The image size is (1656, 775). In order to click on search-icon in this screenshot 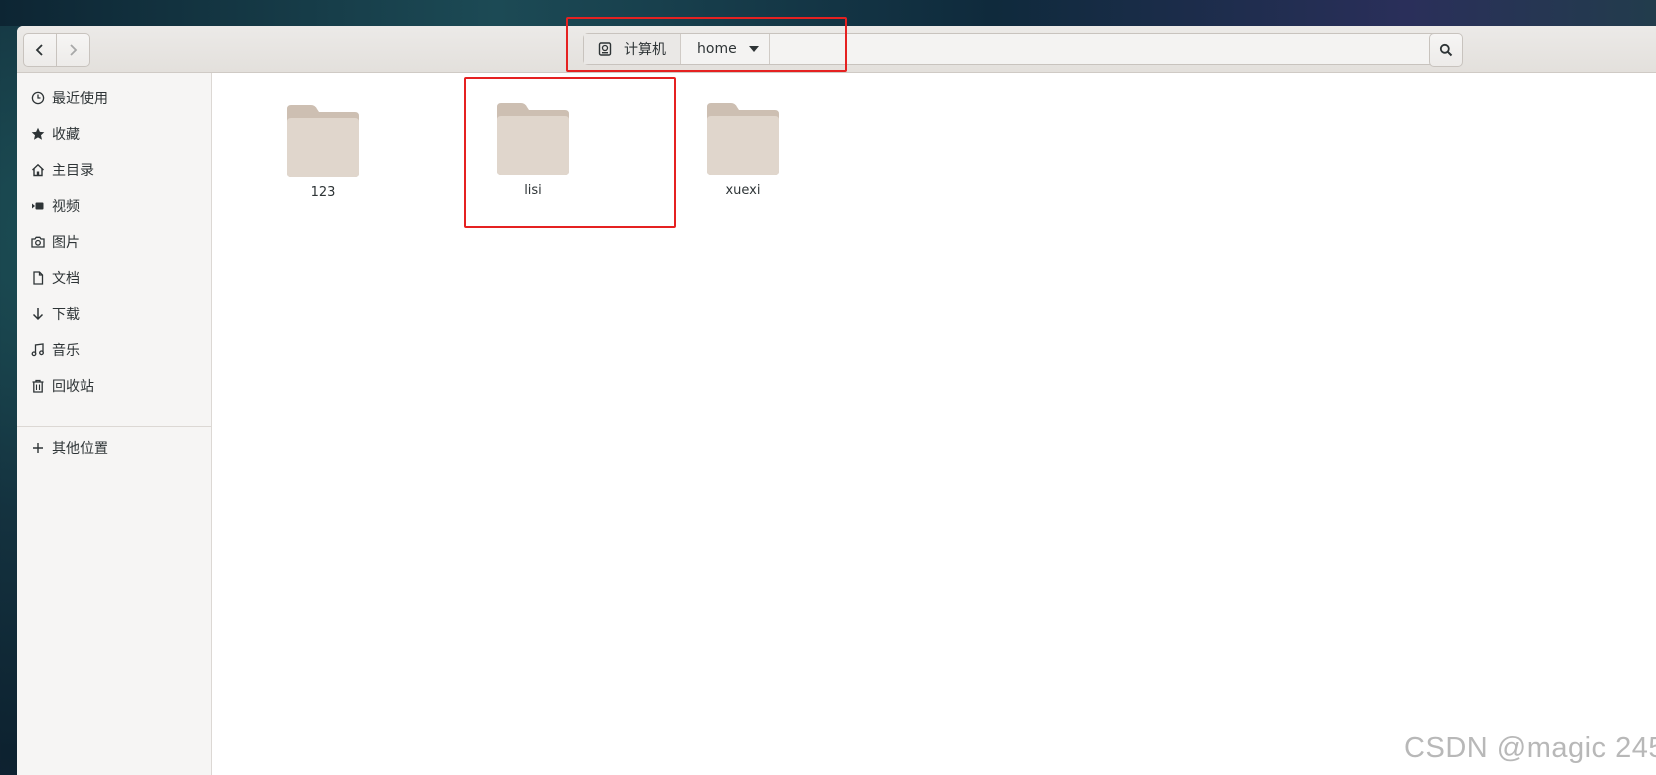, I will do `click(1446, 50)`.